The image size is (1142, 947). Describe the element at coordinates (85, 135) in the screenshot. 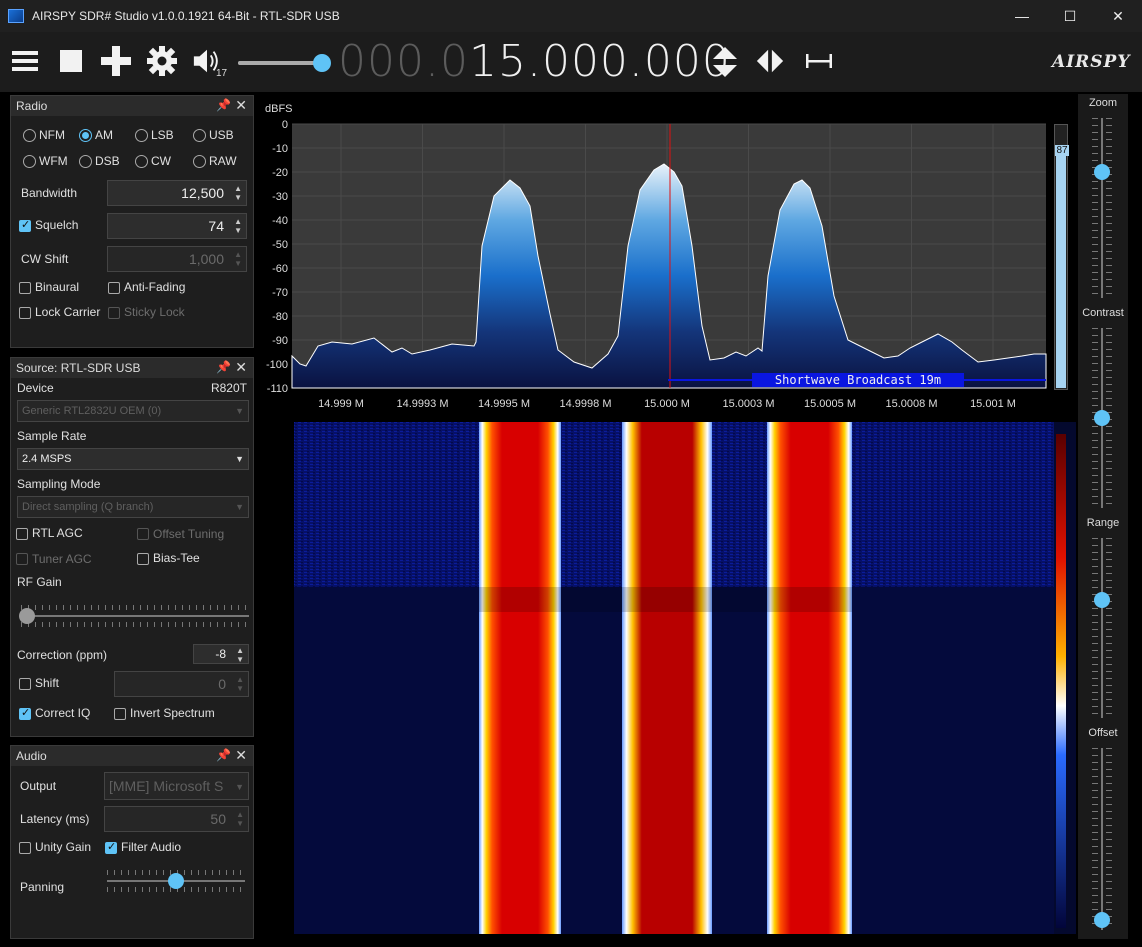

I see `mode-radio-am` at that location.